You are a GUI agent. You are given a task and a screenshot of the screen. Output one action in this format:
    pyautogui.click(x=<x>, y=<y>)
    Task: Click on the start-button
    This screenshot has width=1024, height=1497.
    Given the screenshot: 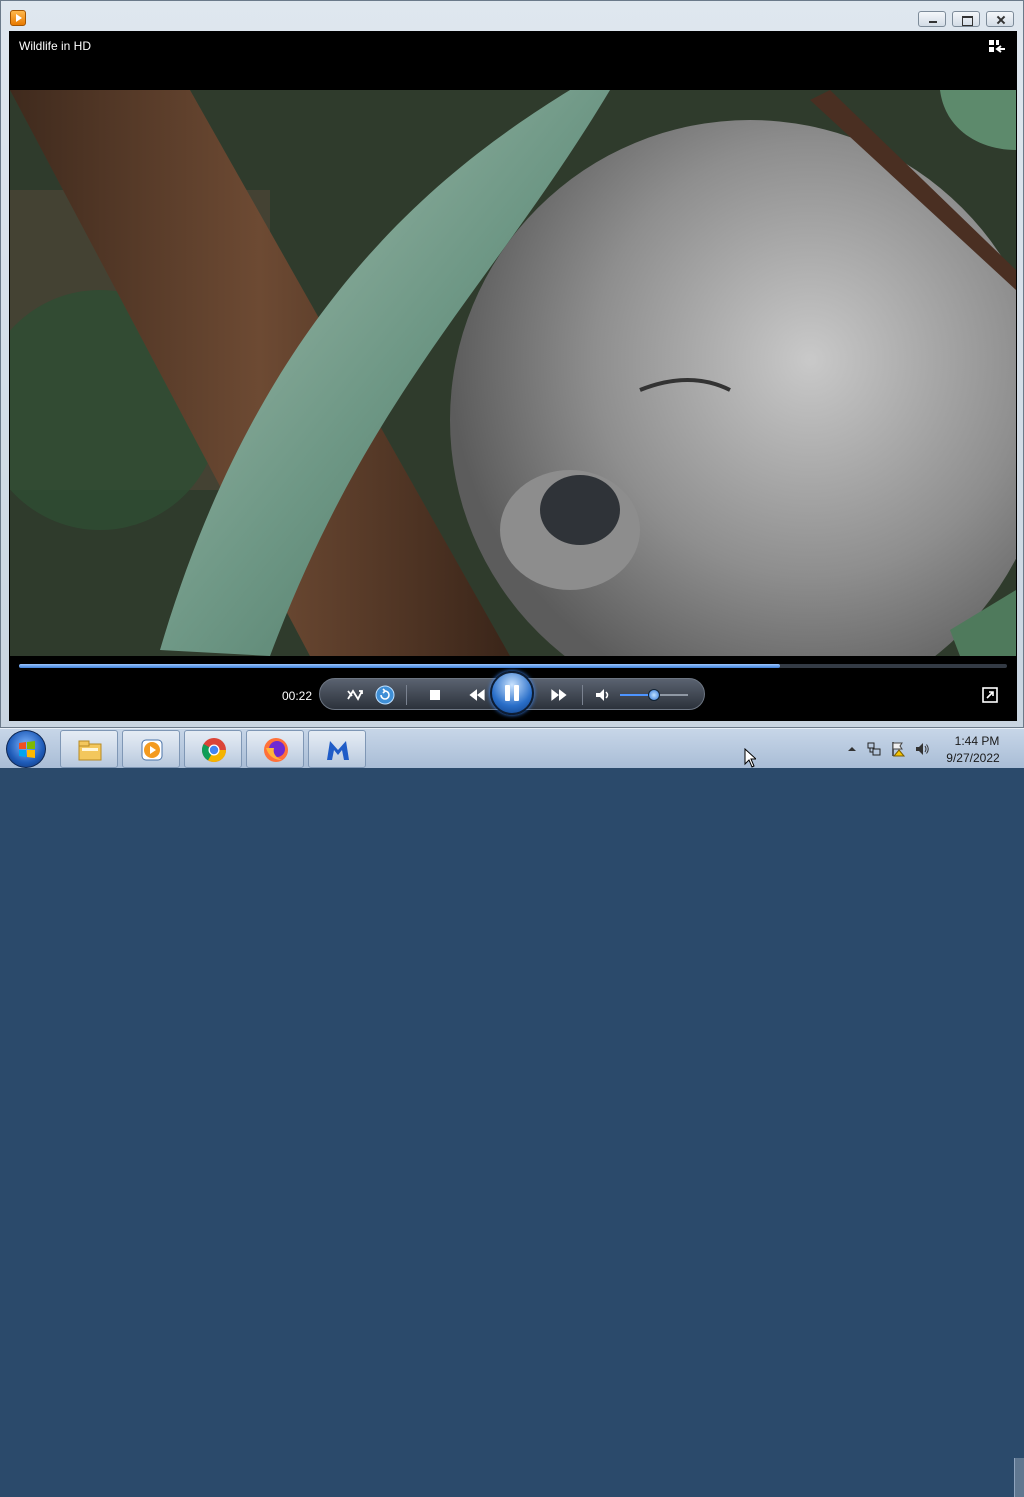 What is the action you would take?
    pyautogui.click(x=26, y=749)
    